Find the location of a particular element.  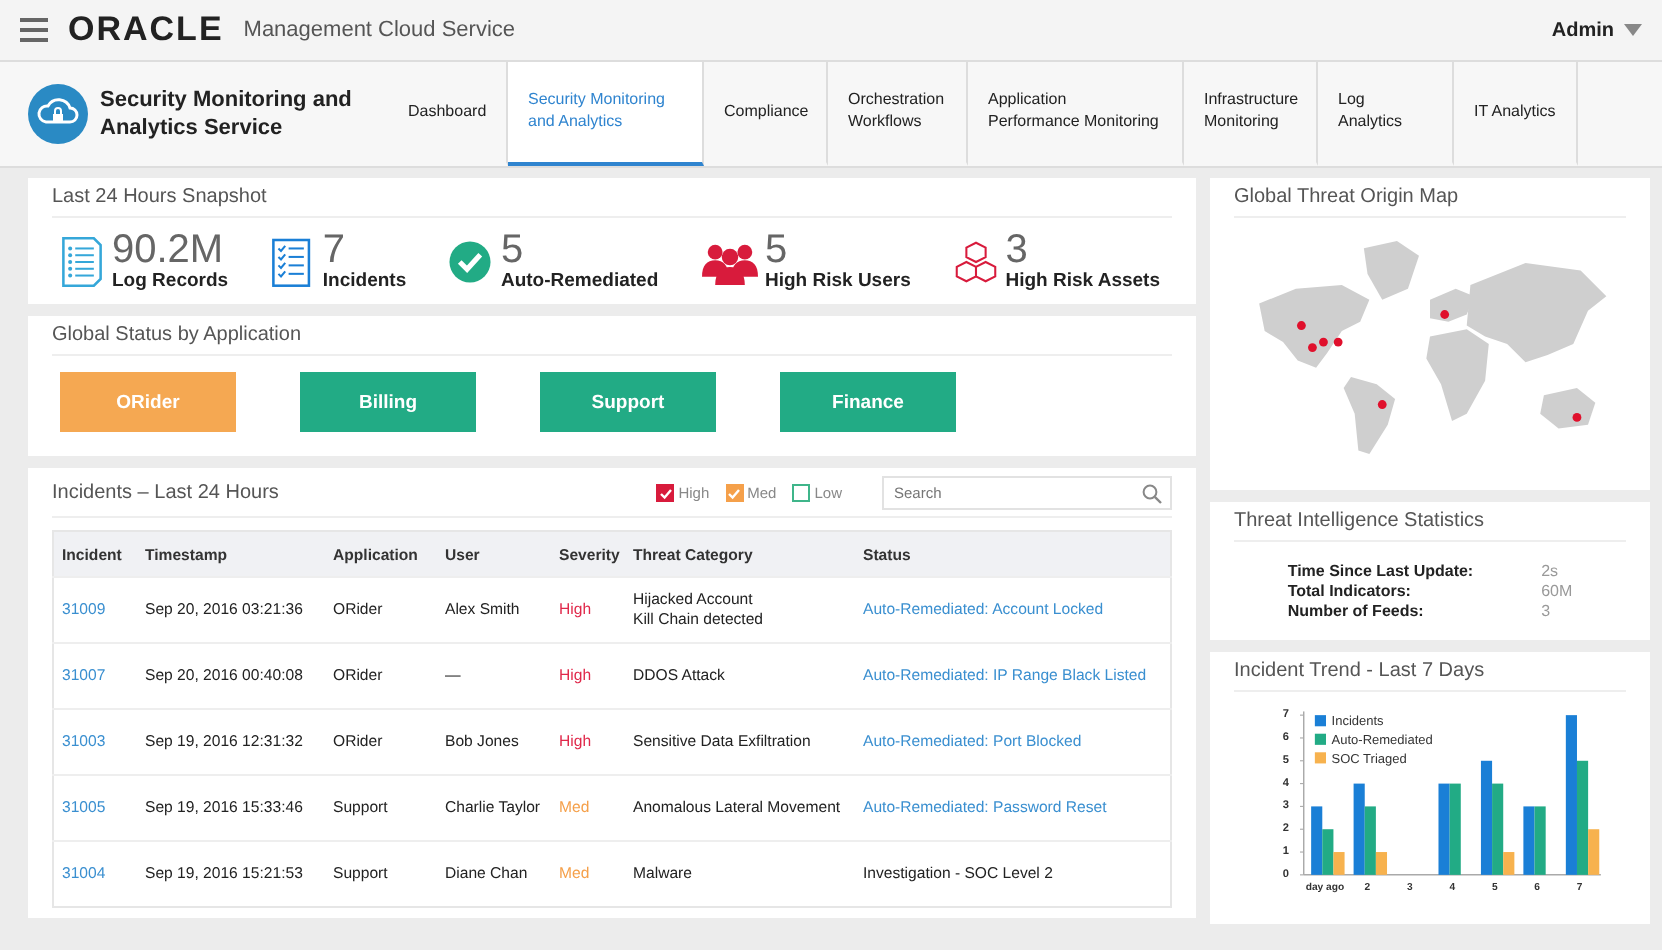

app-status-button: Billing is located at coordinates (388, 402).